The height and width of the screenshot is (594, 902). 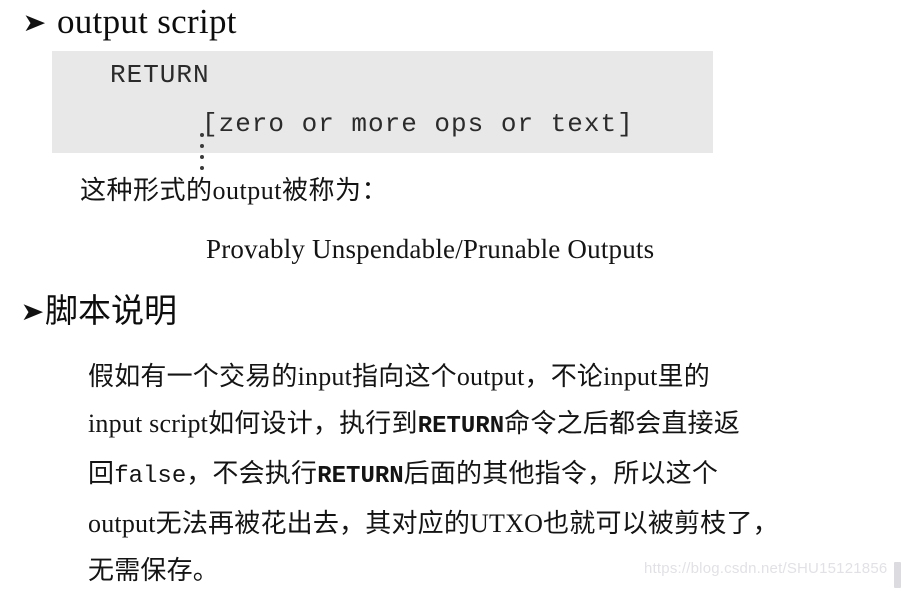 What do you see at coordinates (897, 575) in the screenshot?
I see `scrollbar-thumb` at bounding box center [897, 575].